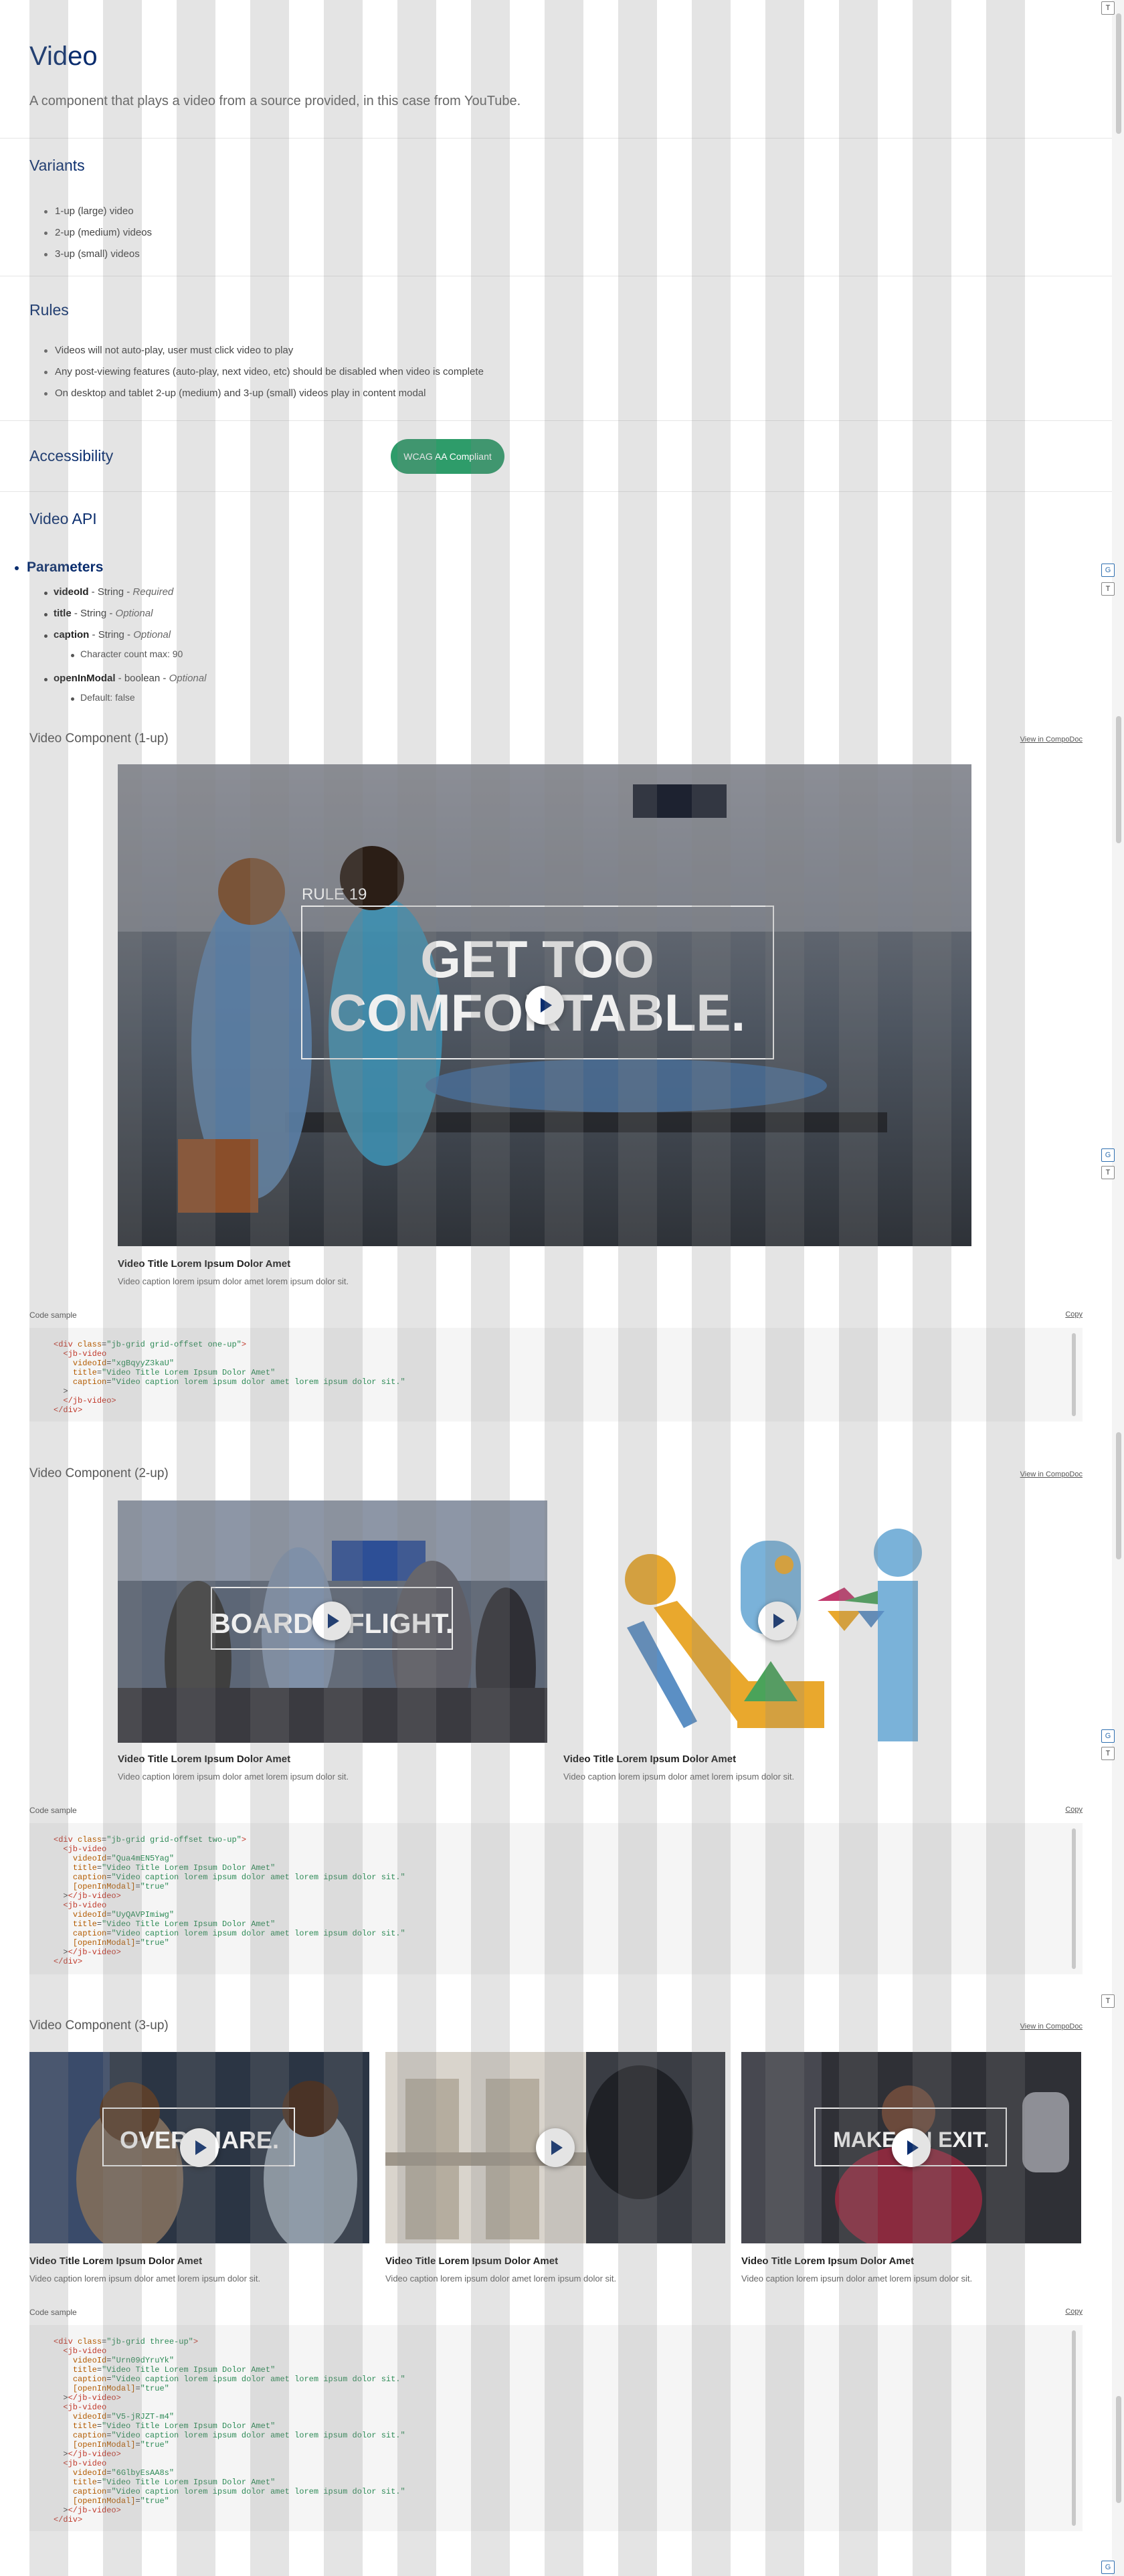 Image resolution: width=1124 pixels, height=2576 pixels. I want to click on two-up-heading: Video Component (2-up), so click(99, 1473).